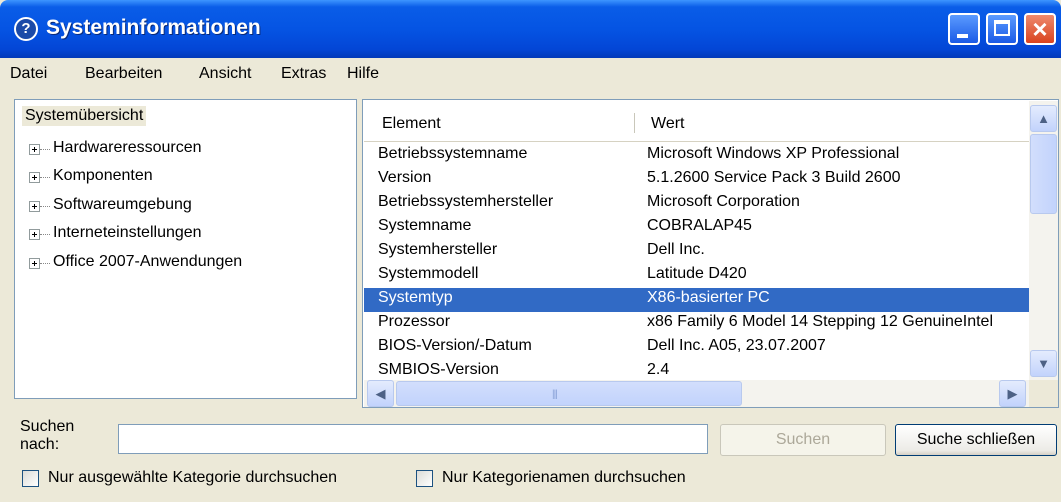 This screenshot has width=1061, height=502. I want to click on cell-element: Prozessor, so click(414, 321).